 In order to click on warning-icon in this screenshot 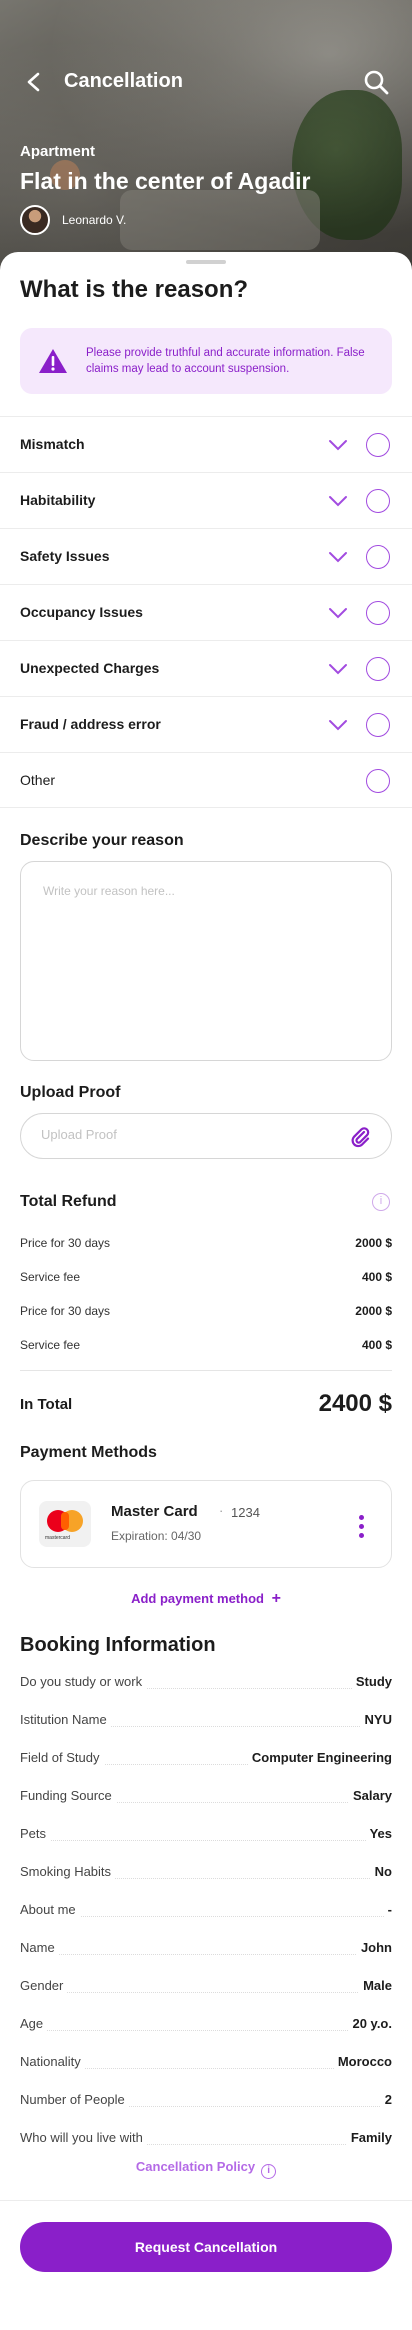, I will do `click(53, 361)`.